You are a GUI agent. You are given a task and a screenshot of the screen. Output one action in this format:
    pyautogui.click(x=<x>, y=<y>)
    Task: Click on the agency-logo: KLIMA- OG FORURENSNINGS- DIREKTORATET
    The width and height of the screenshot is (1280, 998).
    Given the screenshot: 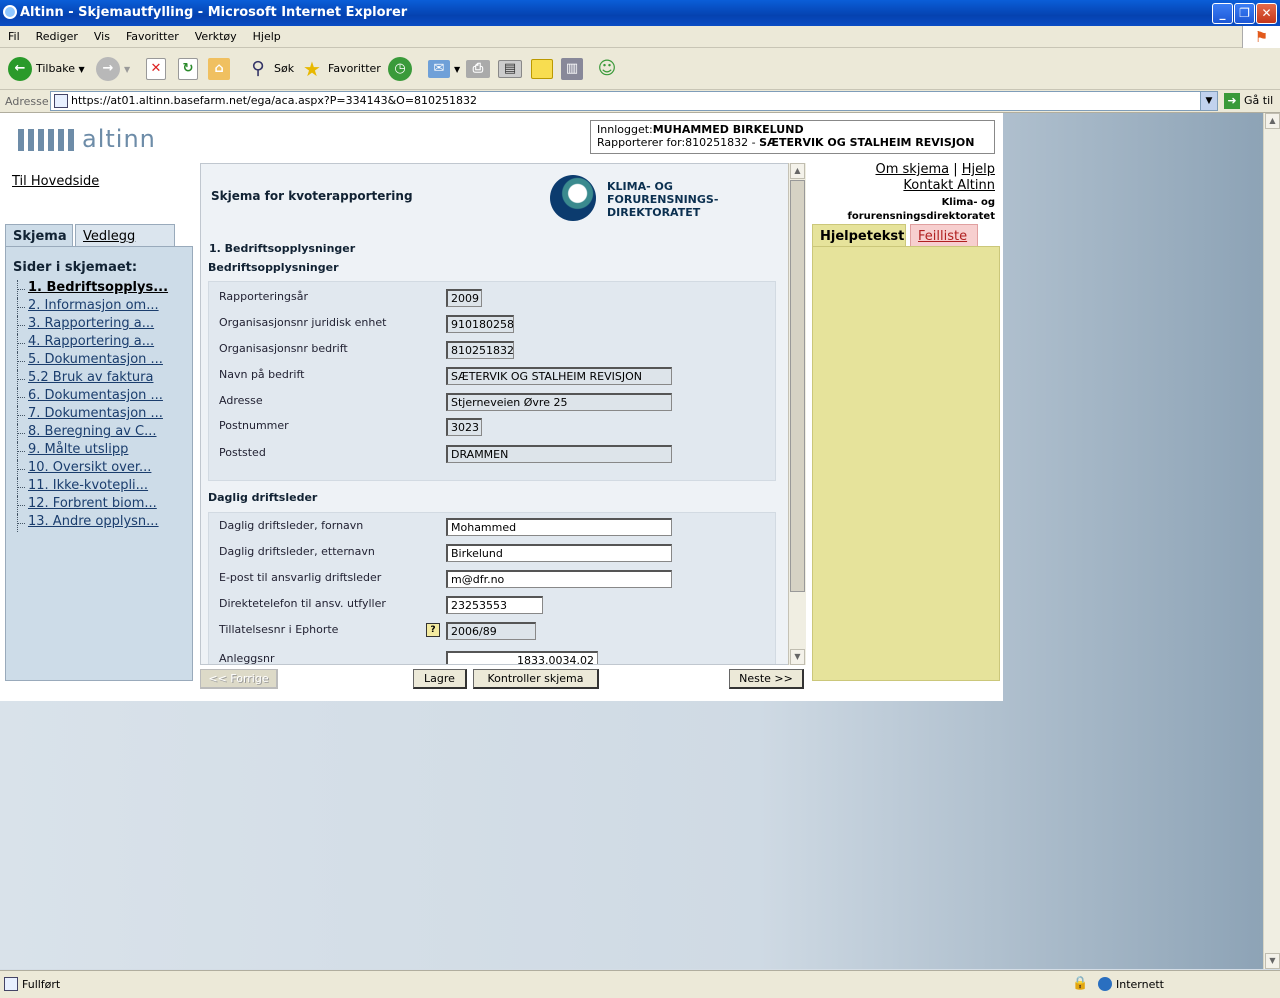 What is the action you would take?
    pyautogui.click(x=640, y=198)
    